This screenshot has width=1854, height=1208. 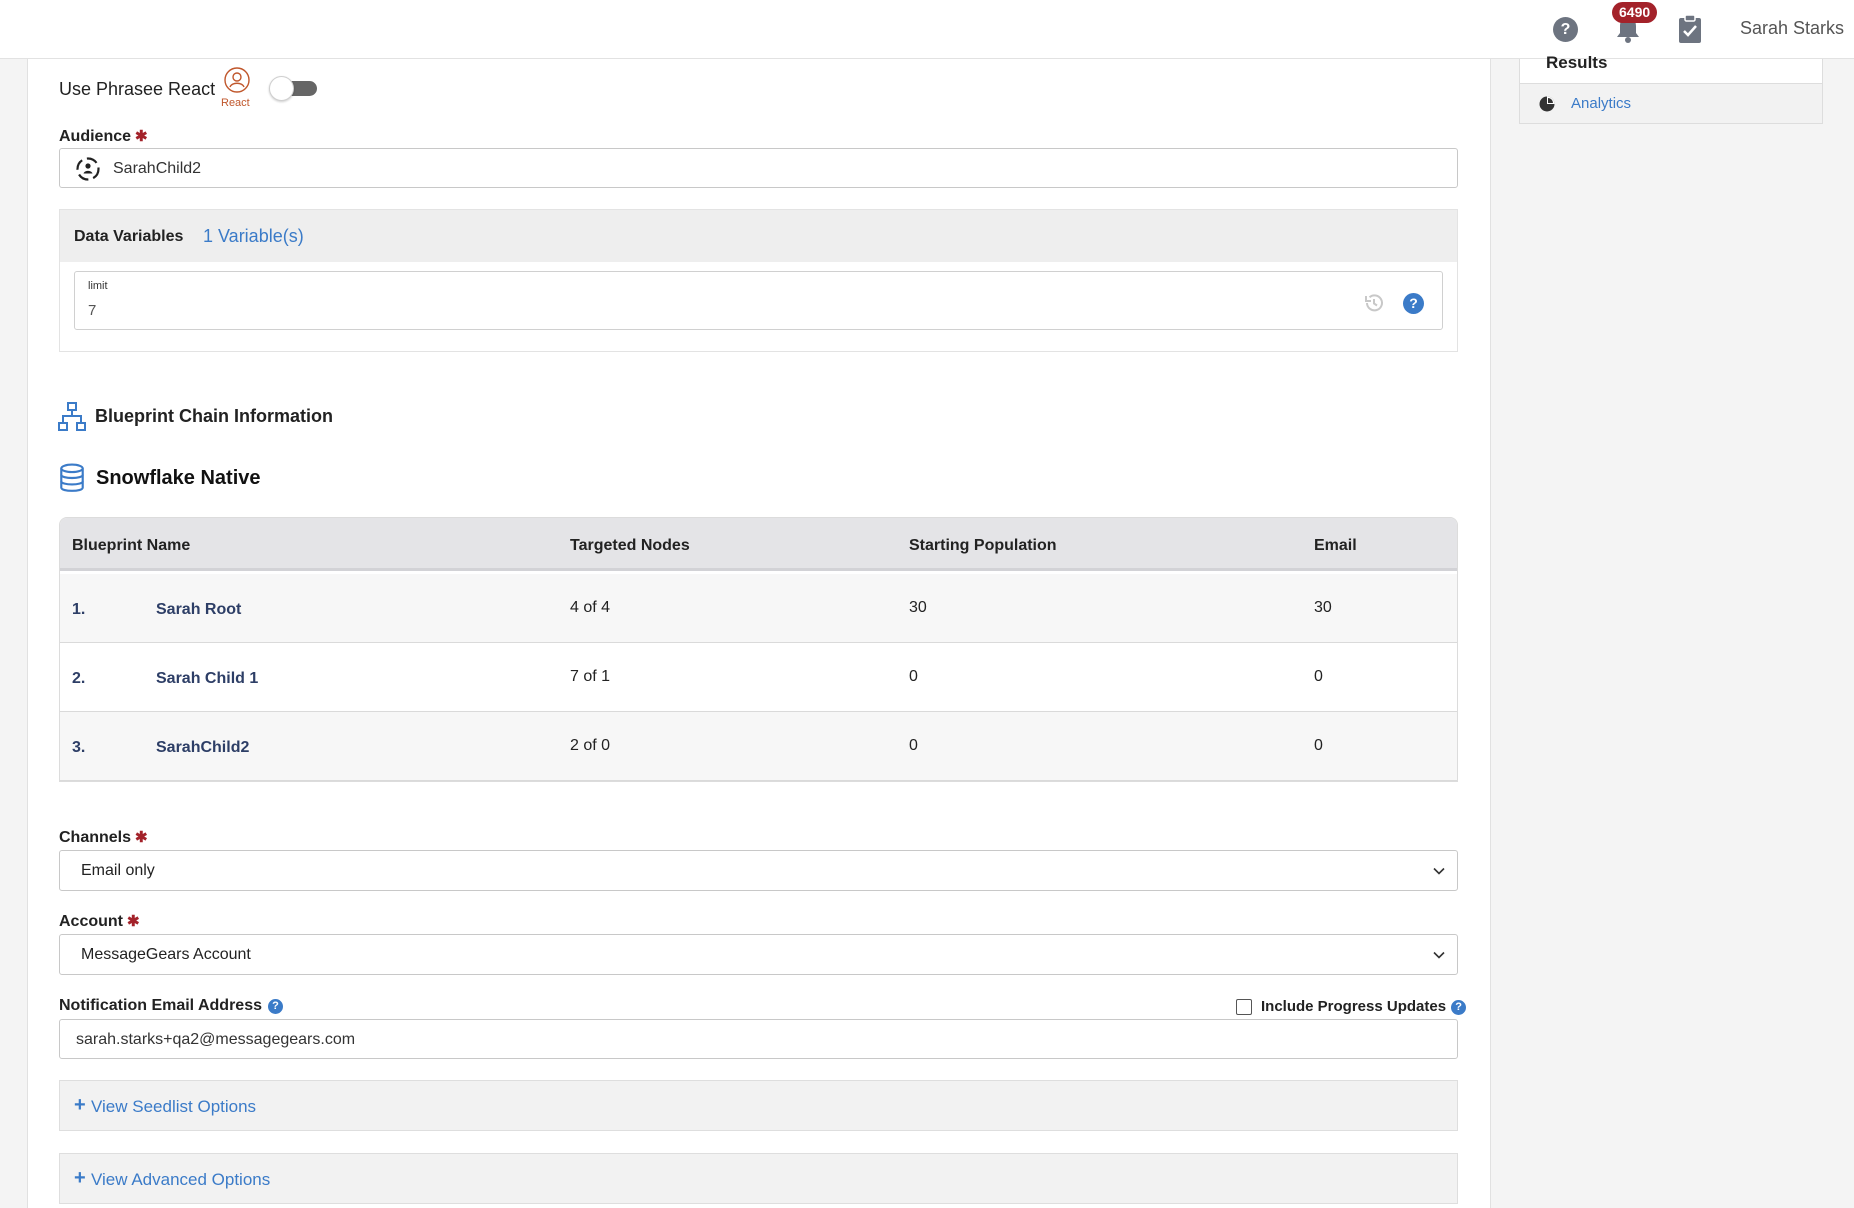 What do you see at coordinates (235, 103) in the screenshot?
I see `react-caption: React` at bounding box center [235, 103].